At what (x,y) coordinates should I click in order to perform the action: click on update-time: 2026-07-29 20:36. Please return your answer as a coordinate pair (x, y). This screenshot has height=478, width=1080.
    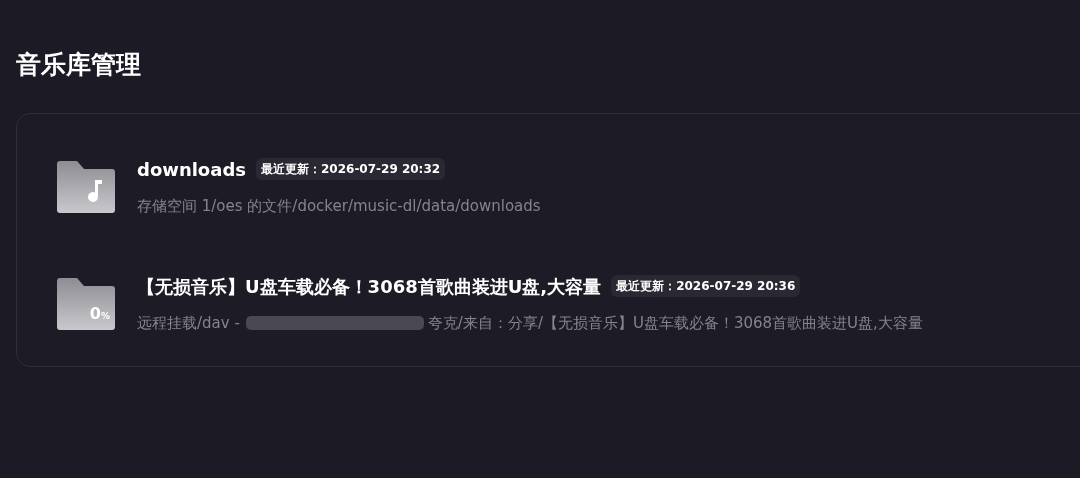
    Looking at the image, I should click on (736, 287).